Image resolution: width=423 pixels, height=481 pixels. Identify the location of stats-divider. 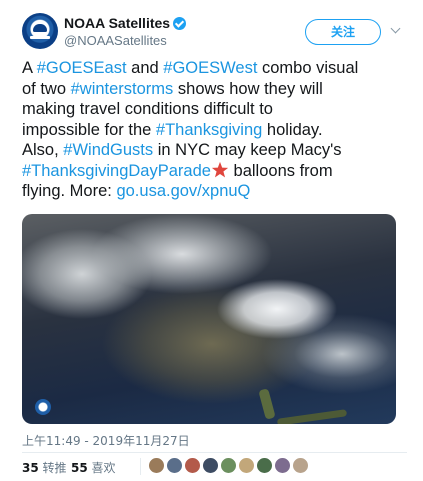
(140, 466).